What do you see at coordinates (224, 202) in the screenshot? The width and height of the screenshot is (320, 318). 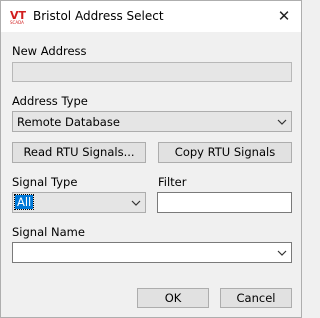 I see `filter-input` at bounding box center [224, 202].